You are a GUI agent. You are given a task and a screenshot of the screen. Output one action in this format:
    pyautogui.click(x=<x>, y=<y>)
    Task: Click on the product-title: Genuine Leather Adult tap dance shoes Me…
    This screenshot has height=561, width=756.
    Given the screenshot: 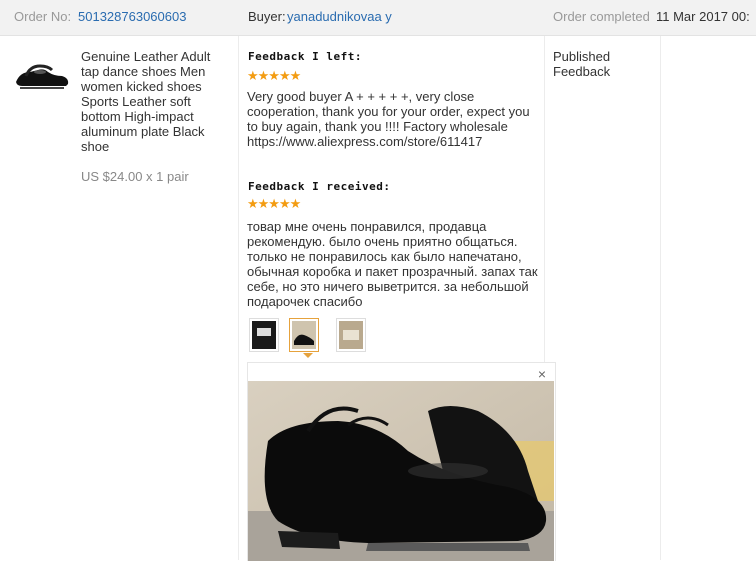 What is the action you would take?
    pyautogui.click(x=156, y=101)
    